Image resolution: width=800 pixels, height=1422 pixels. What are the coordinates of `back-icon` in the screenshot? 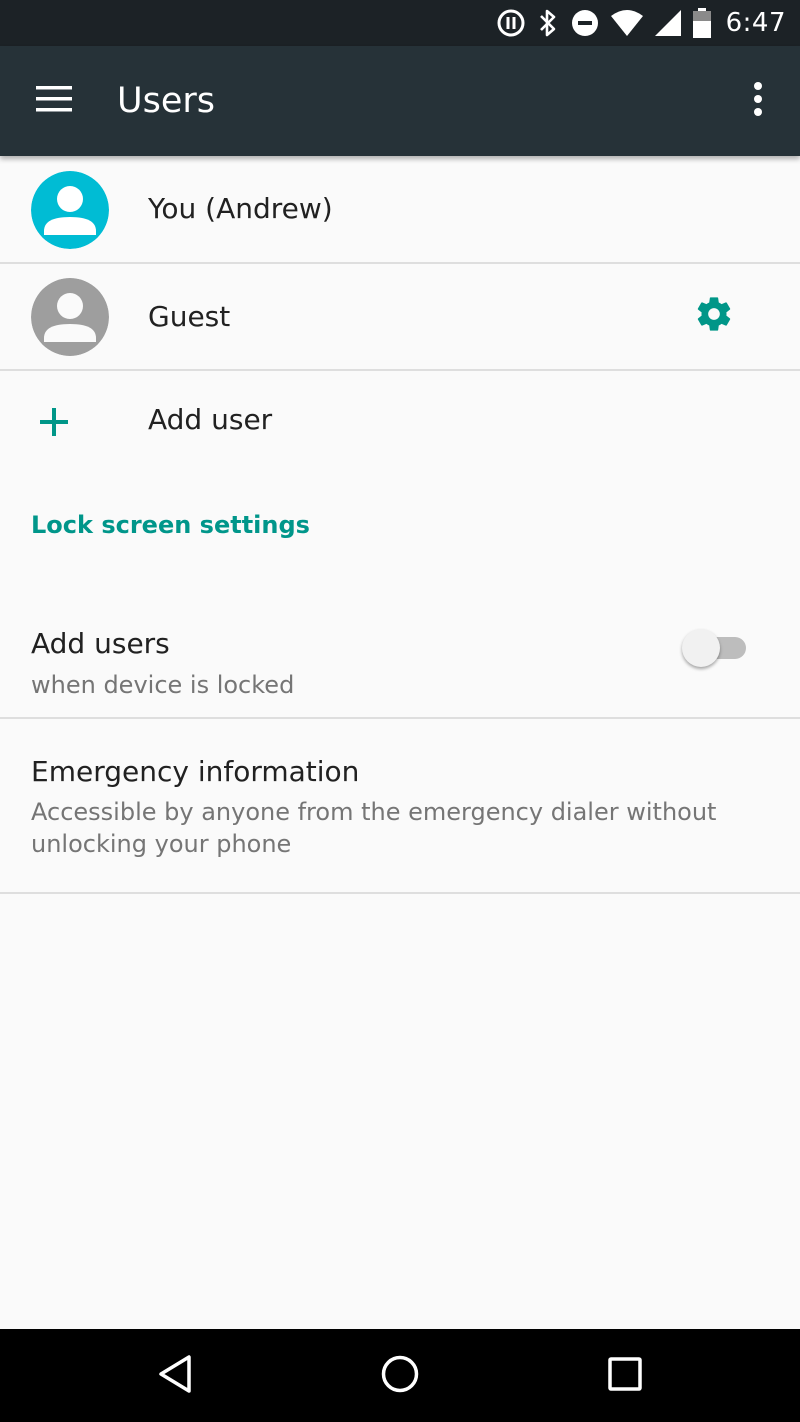 It's located at (175, 1376).